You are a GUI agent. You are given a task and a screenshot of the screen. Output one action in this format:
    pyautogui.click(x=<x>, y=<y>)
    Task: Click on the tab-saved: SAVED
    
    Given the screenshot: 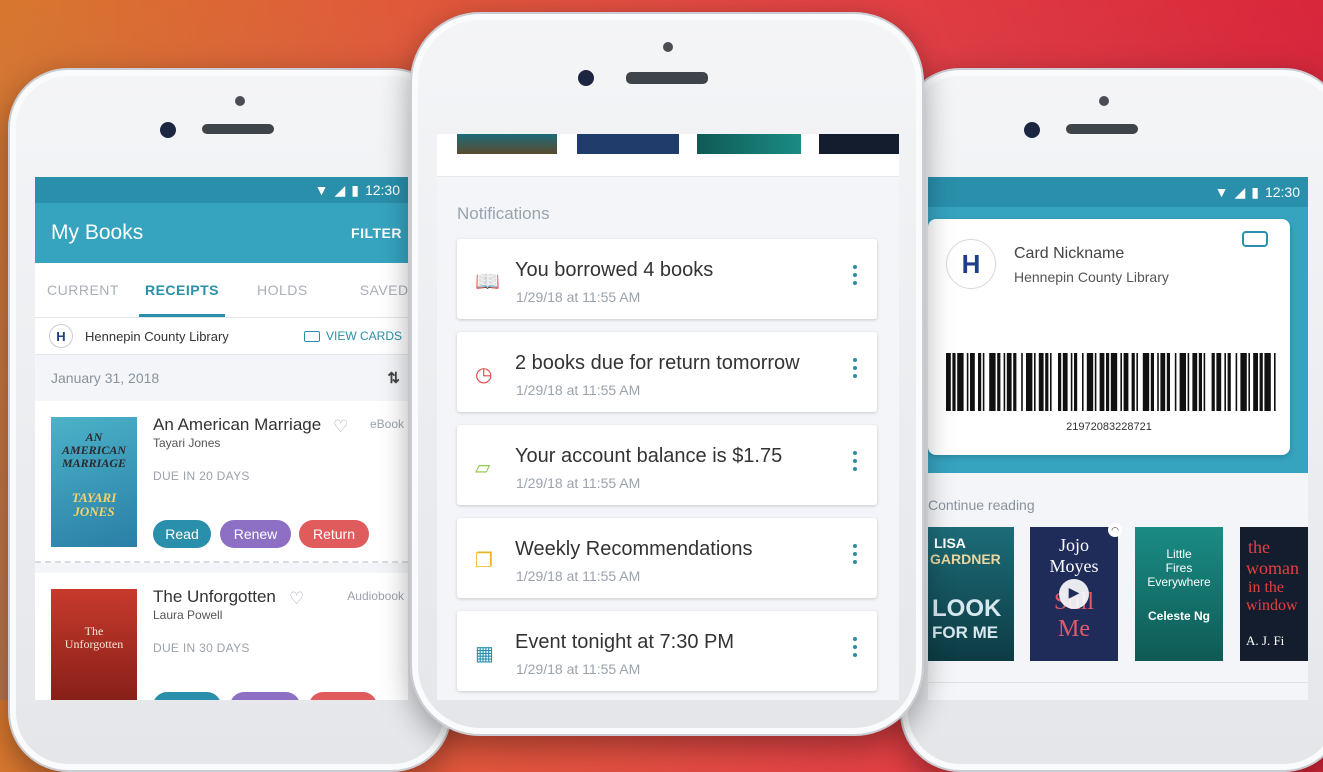 What is the action you would take?
    pyautogui.click(x=384, y=290)
    